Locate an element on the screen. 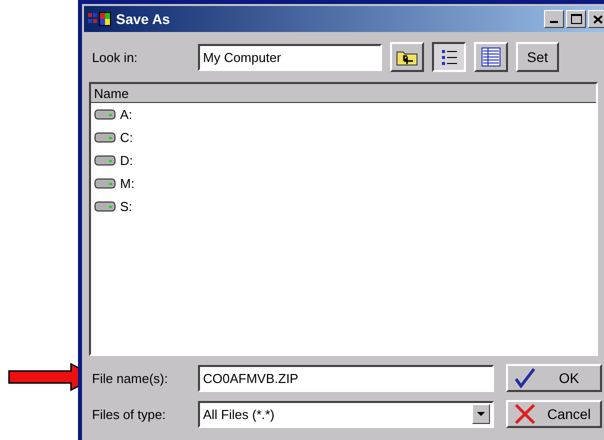  look-in-field: My Computer is located at coordinates (290, 57).